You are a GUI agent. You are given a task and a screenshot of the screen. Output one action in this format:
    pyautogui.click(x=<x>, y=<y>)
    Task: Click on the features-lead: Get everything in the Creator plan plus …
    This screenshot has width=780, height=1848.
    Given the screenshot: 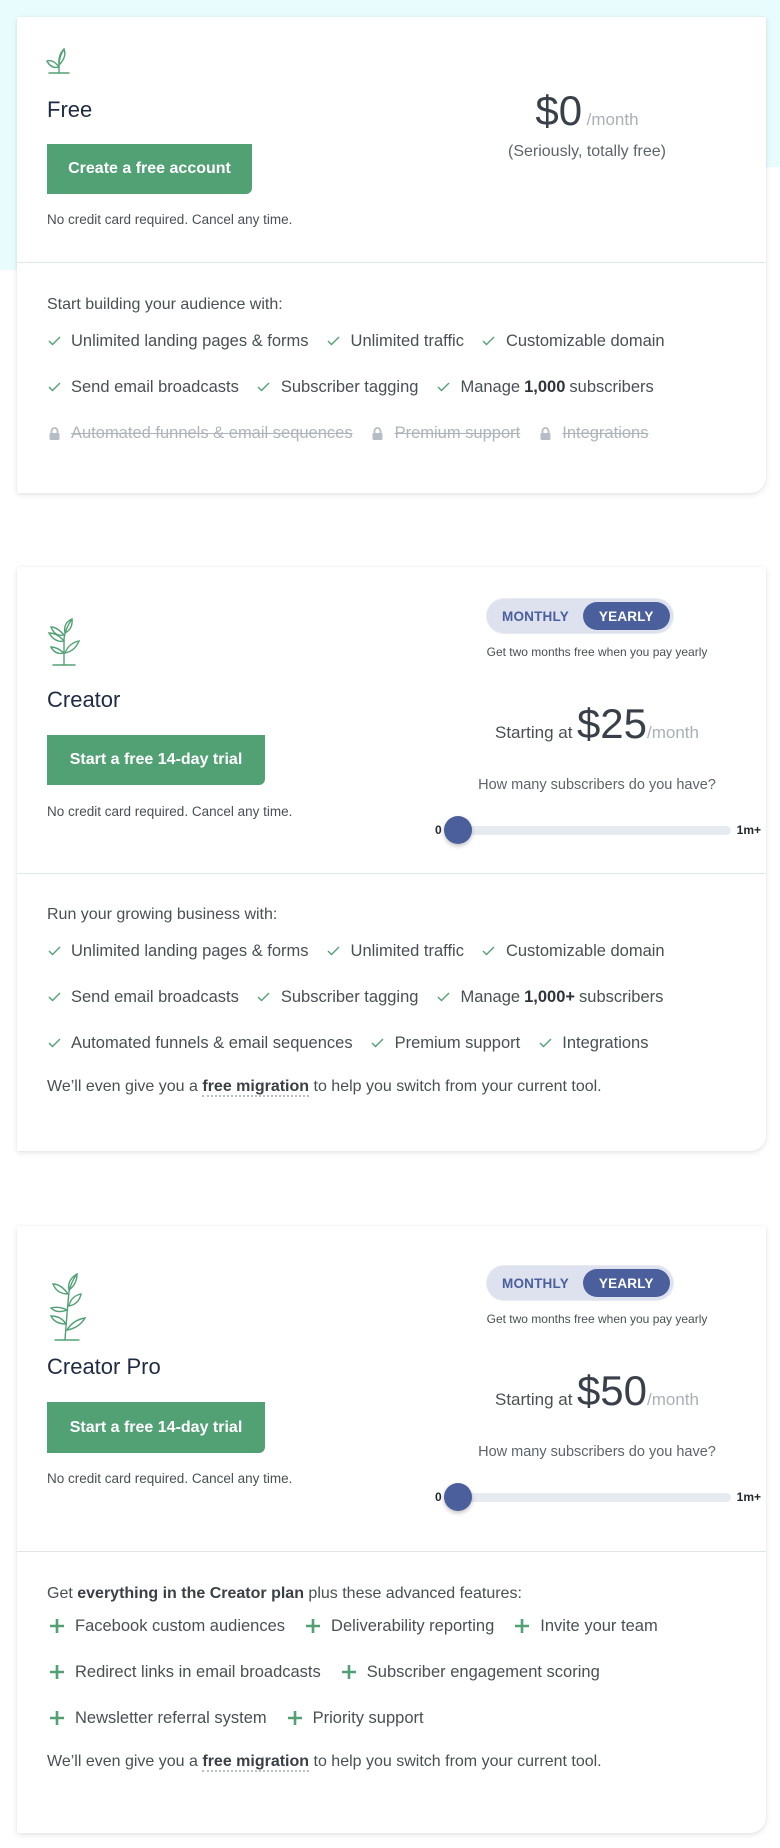 What is the action you would take?
    pyautogui.click(x=391, y=1594)
    